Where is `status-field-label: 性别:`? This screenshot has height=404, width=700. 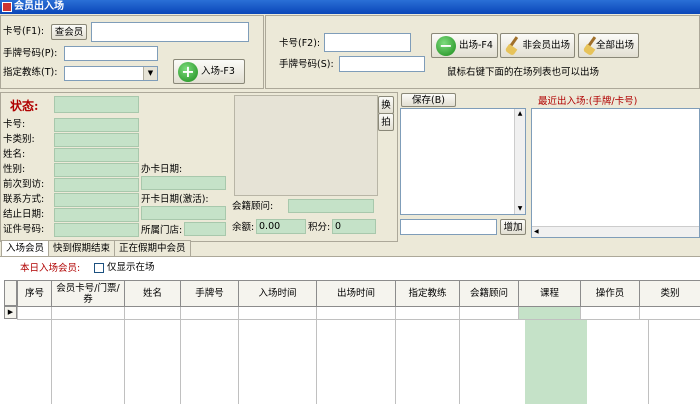
status-field-label: 性别: is located at coordinates (14, 169).